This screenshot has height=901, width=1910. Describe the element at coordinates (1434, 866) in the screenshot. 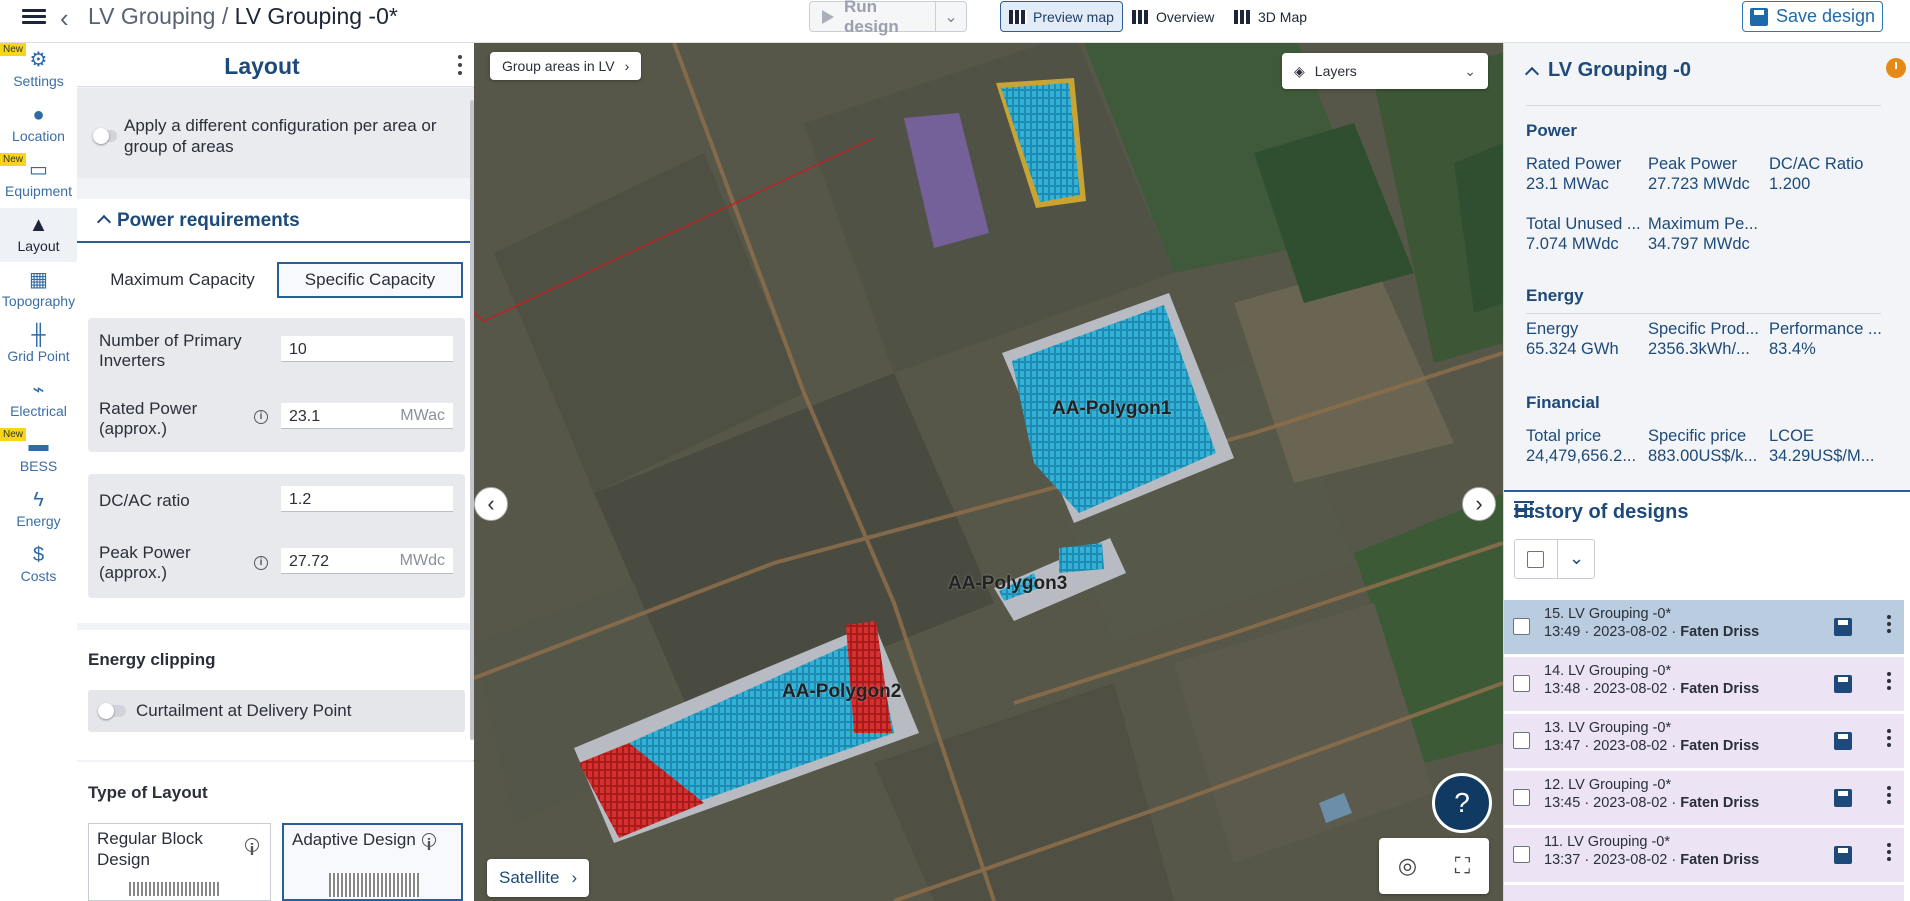

I see `map-controls: ◎ ⛶` at that location.